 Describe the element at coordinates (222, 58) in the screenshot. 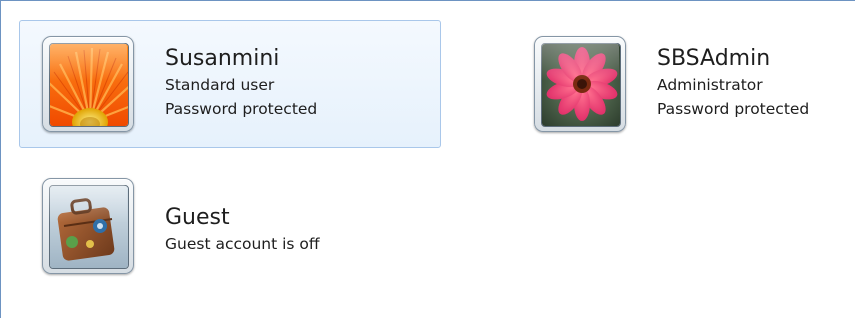

I see `account-name: Susanmini` at that location.